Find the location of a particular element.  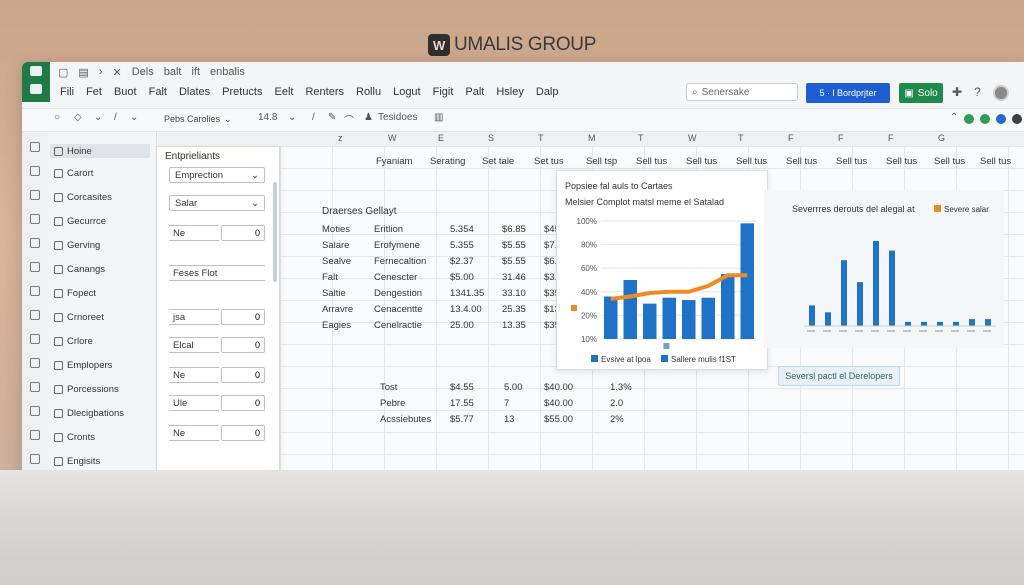

table-cell: 33.10 is located at coordinates (514, 293).